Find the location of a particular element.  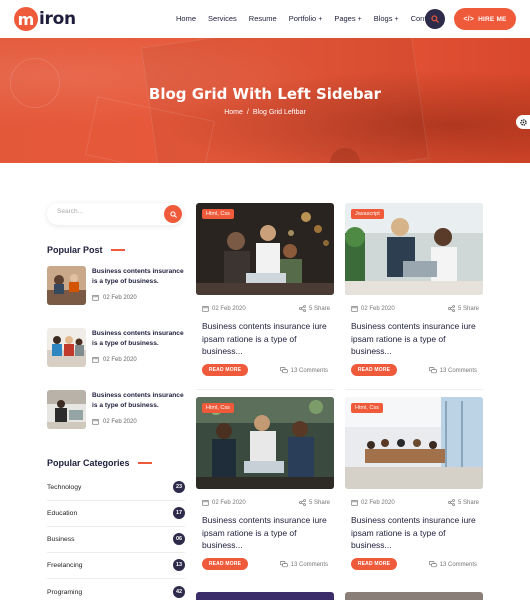

nav-item-pages: Pages + is located at coordinates (347, 18).